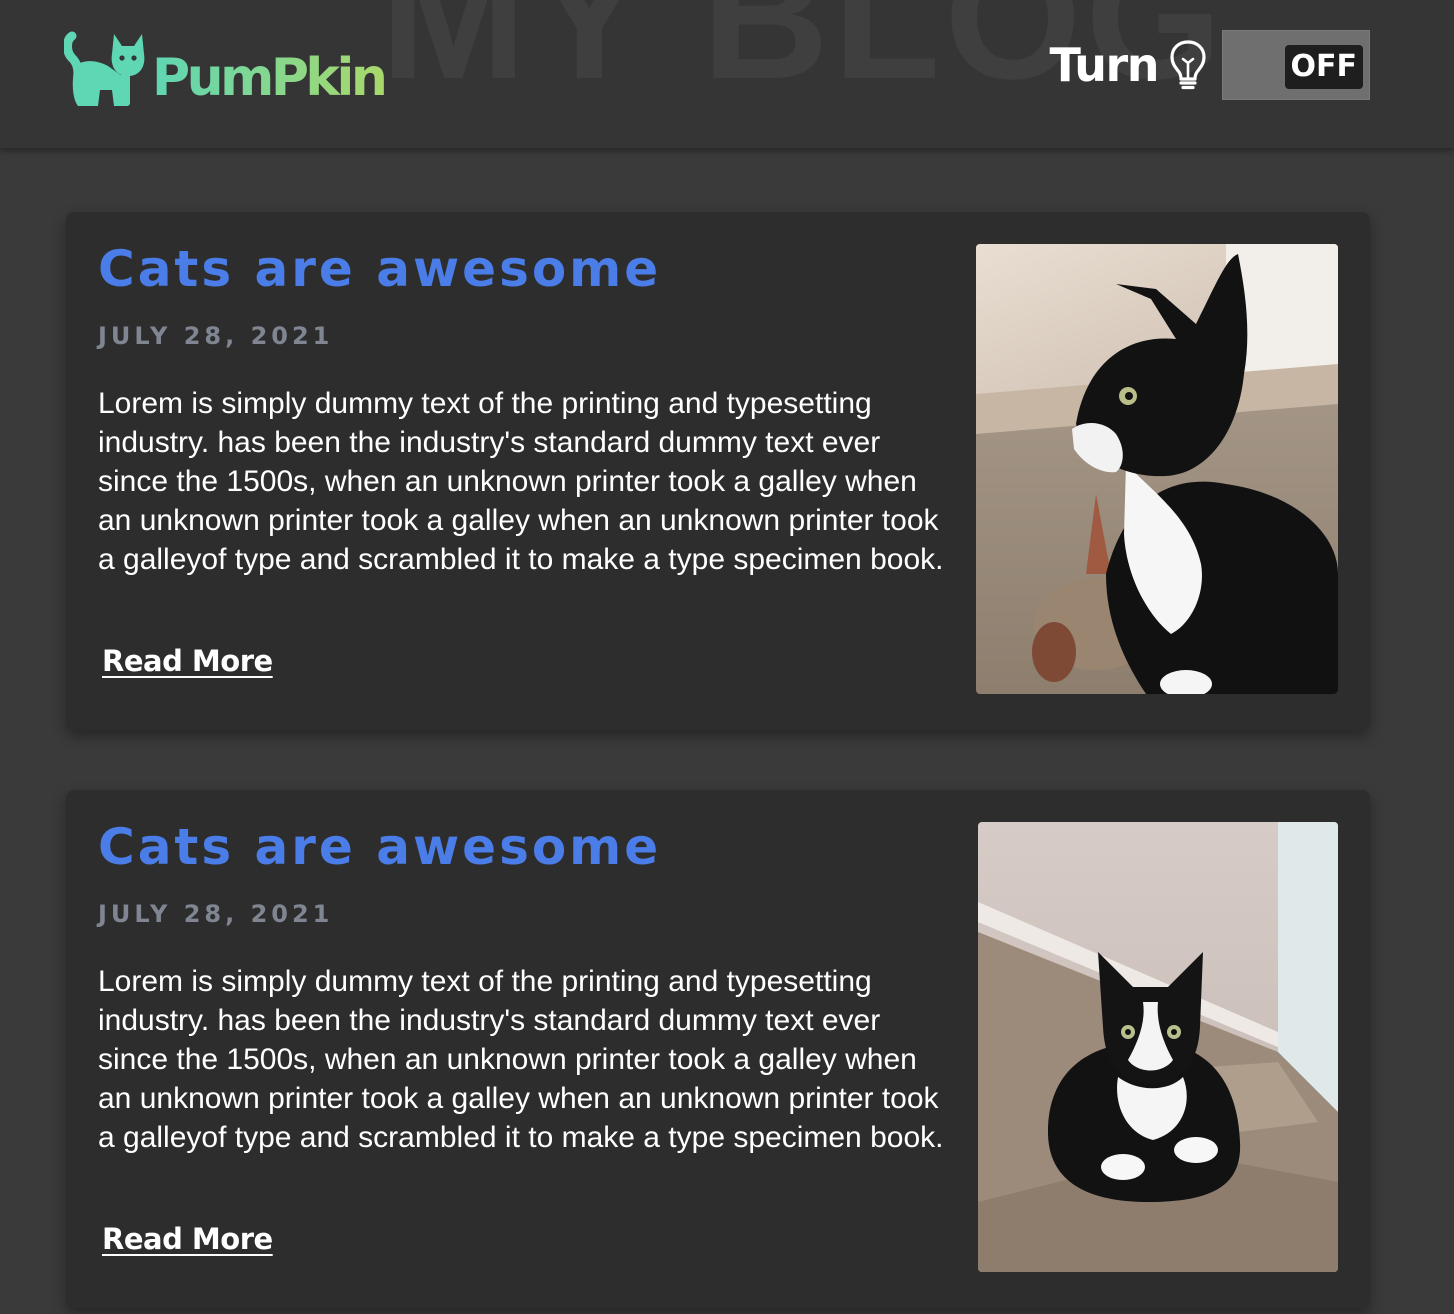  Describe the element at coordinates (270, 78) in the screenshot. I see `logo-text: PumPkin` at that location.